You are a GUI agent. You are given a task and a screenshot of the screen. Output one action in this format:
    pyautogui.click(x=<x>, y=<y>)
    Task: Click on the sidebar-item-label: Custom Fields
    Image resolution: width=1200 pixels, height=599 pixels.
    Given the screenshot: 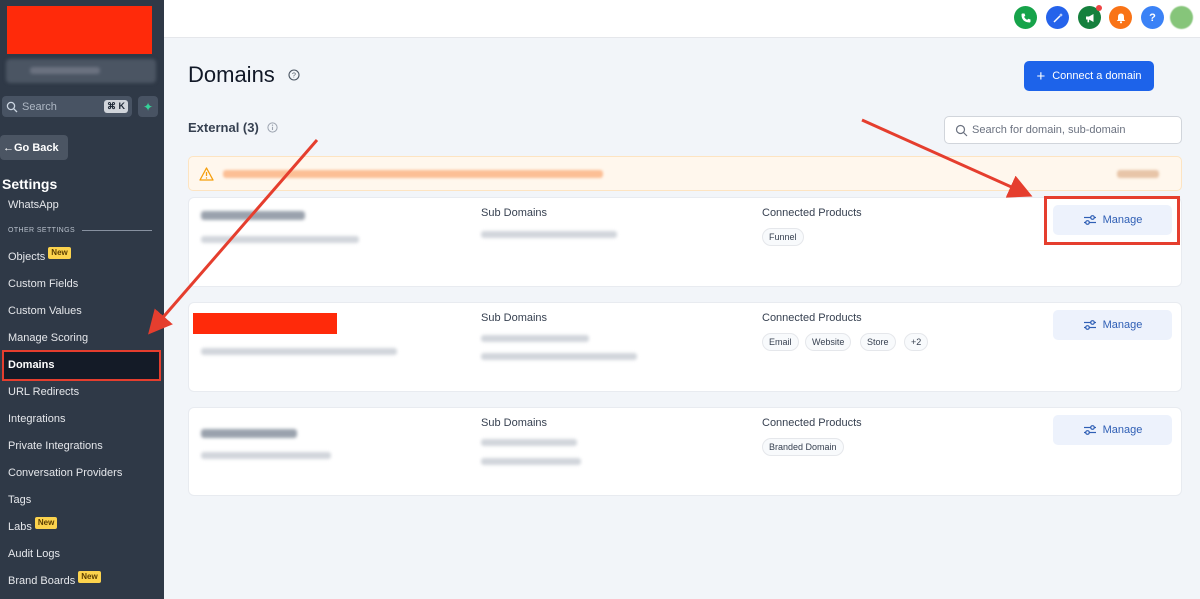 What is the action you would take?
    pyautogui.click(x=43, y=284)
    